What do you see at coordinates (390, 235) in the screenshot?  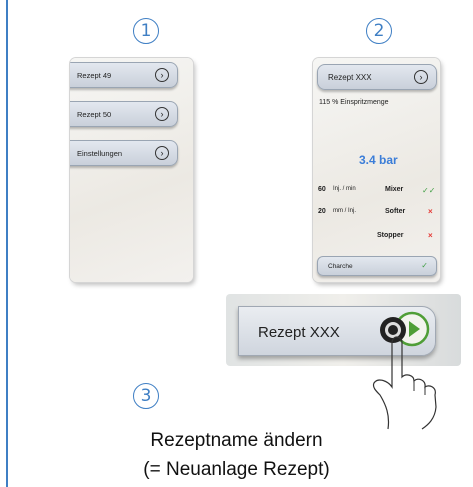 I see `stopper-label: Stopper` at bounding box center [390, 235].